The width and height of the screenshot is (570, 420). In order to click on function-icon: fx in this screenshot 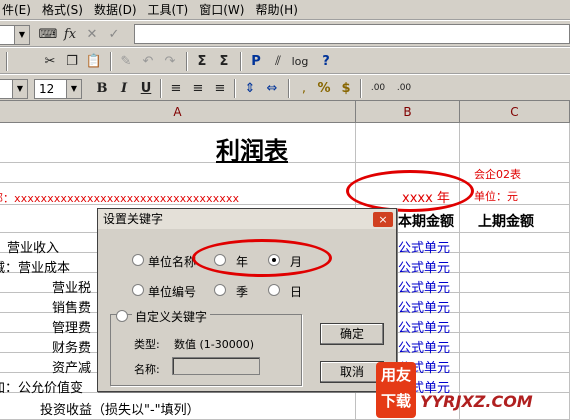, I will do `click(70, 34)`.